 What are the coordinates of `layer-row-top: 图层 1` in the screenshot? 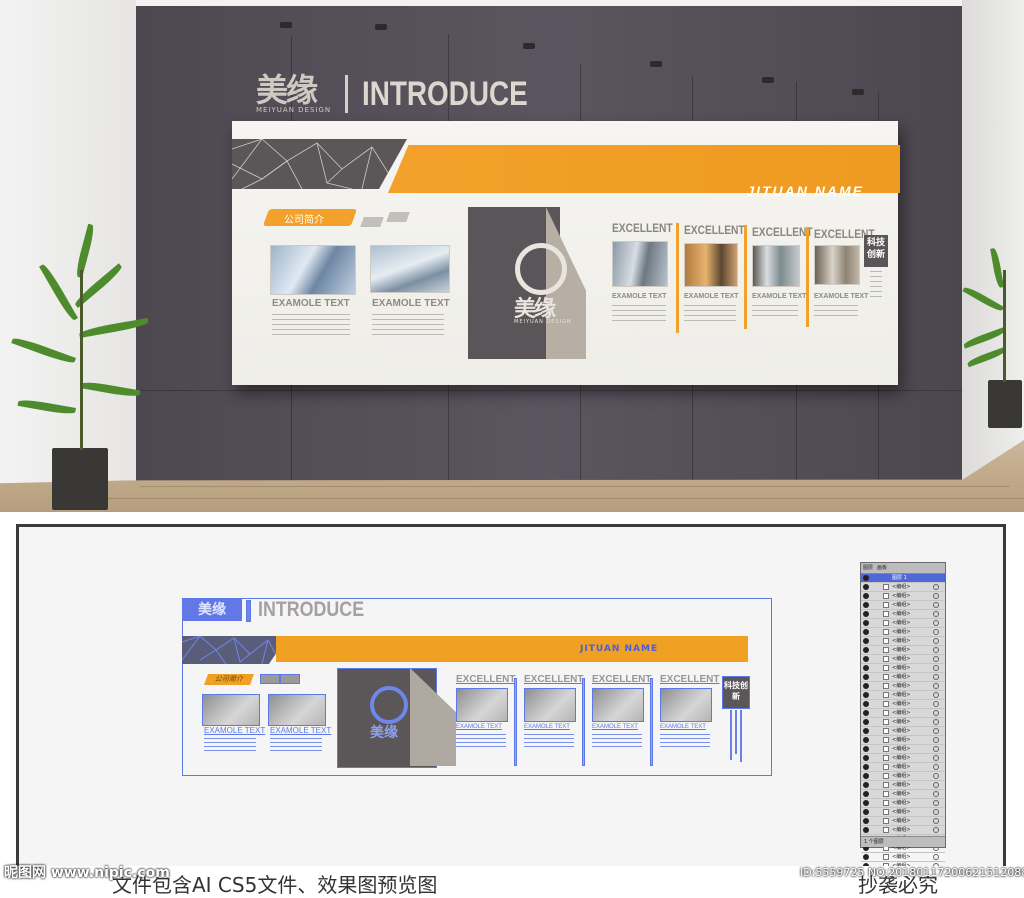 It's located at (903, 578).